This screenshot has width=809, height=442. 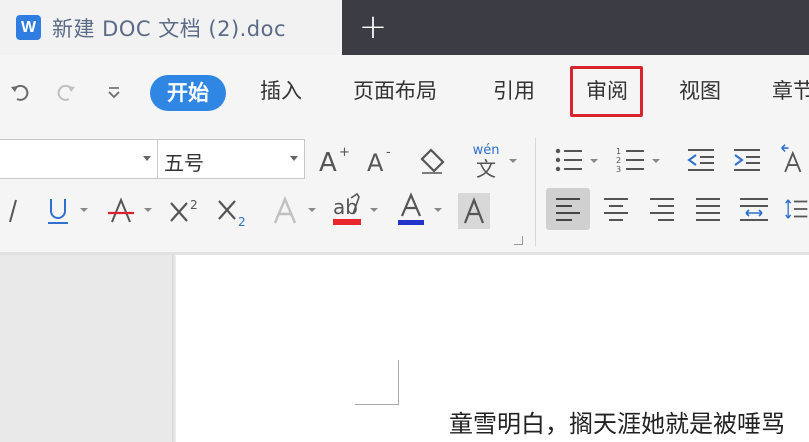 I want to click on tab-references: 引用, so click(x=514, y=91).